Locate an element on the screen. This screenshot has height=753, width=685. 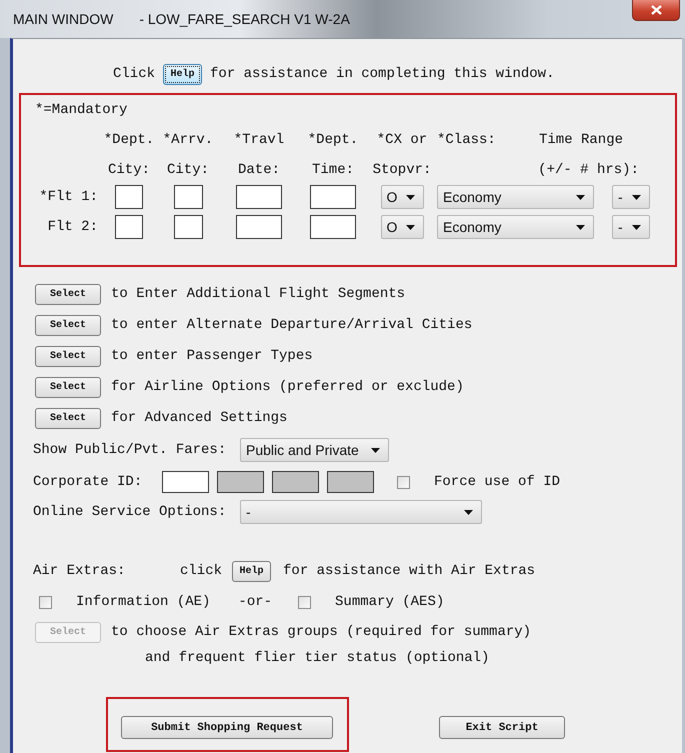
column-header: Stopvr: is located at coordinates (402, 171).